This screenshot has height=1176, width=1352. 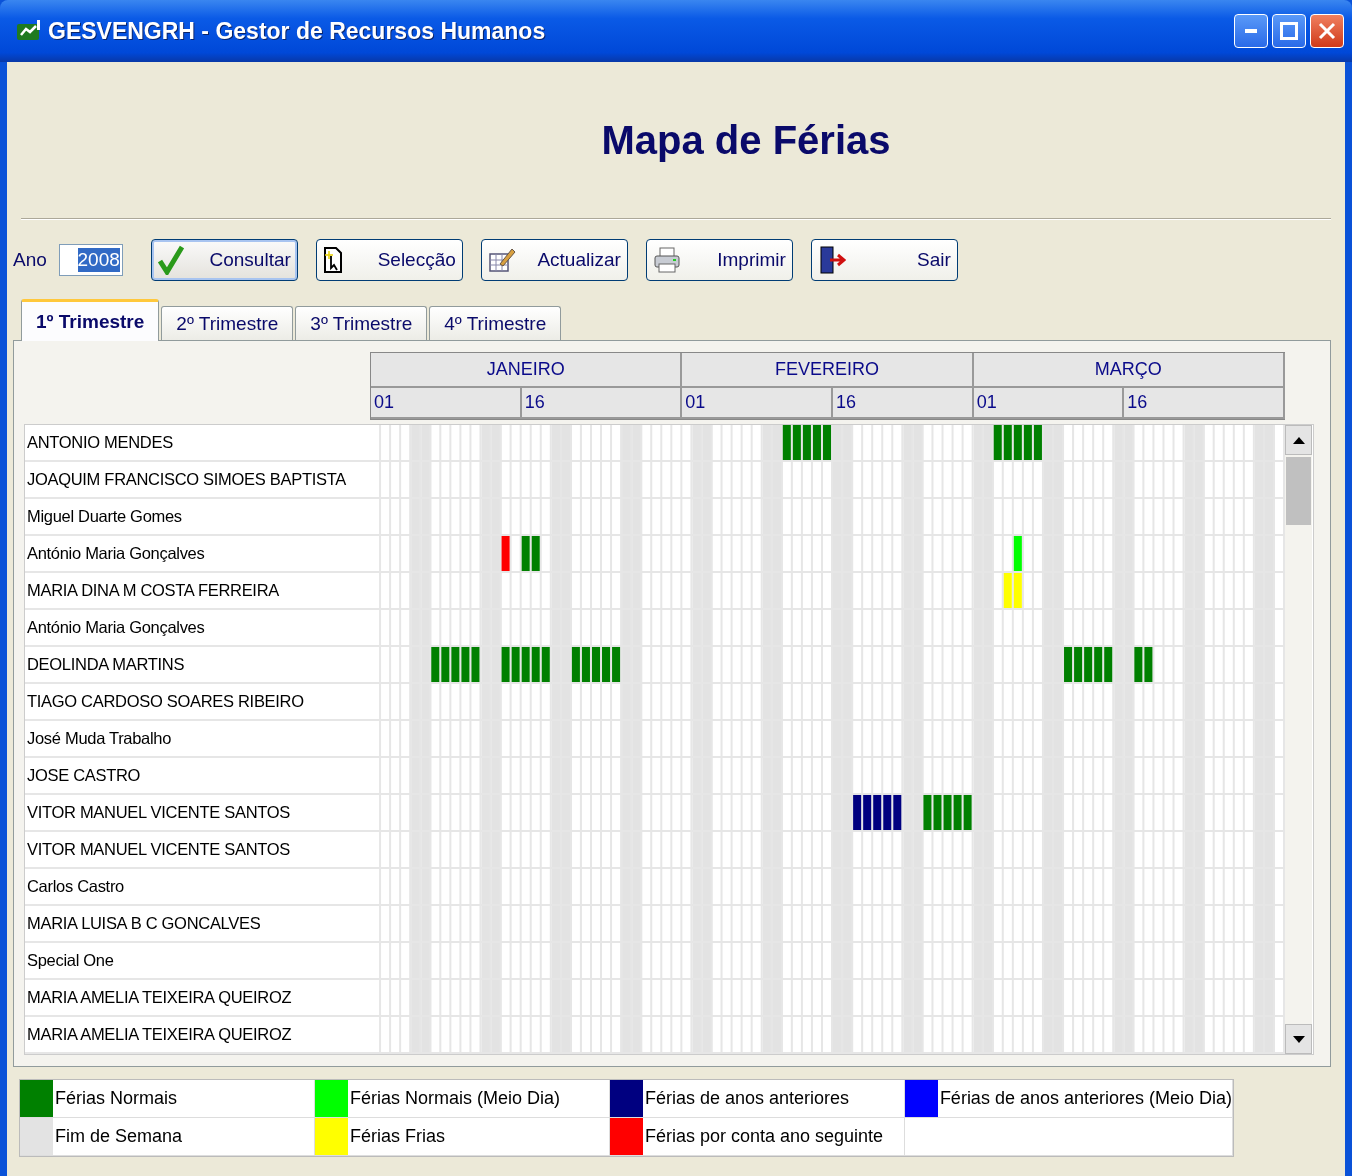 What do you see at coordinates (554, 260) in the screenshot?
I see `toolbar-button: Actualizar` at bounding box center [554, 260].